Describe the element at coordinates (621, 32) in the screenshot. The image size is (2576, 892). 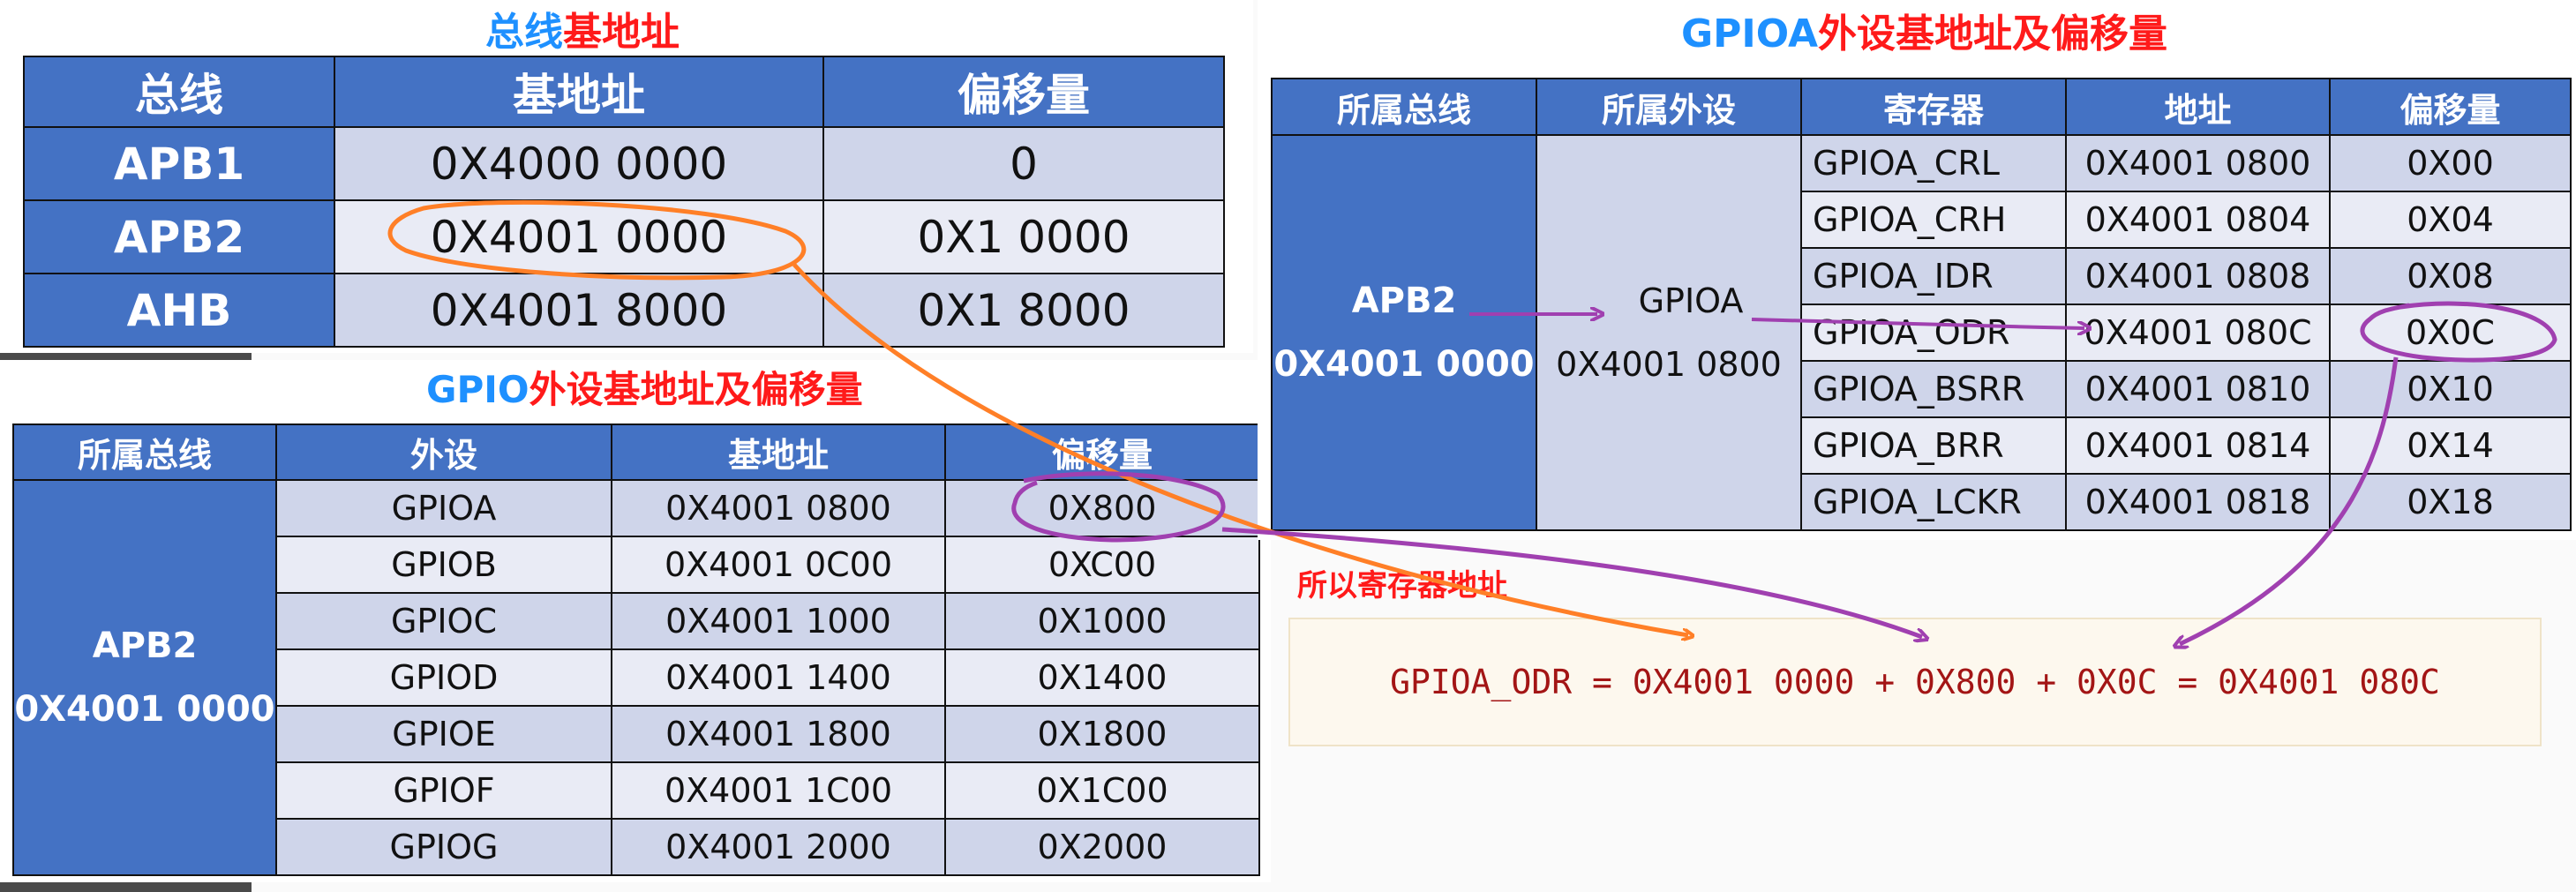
I see `bus-panel-title-red: 基地址` at that location.